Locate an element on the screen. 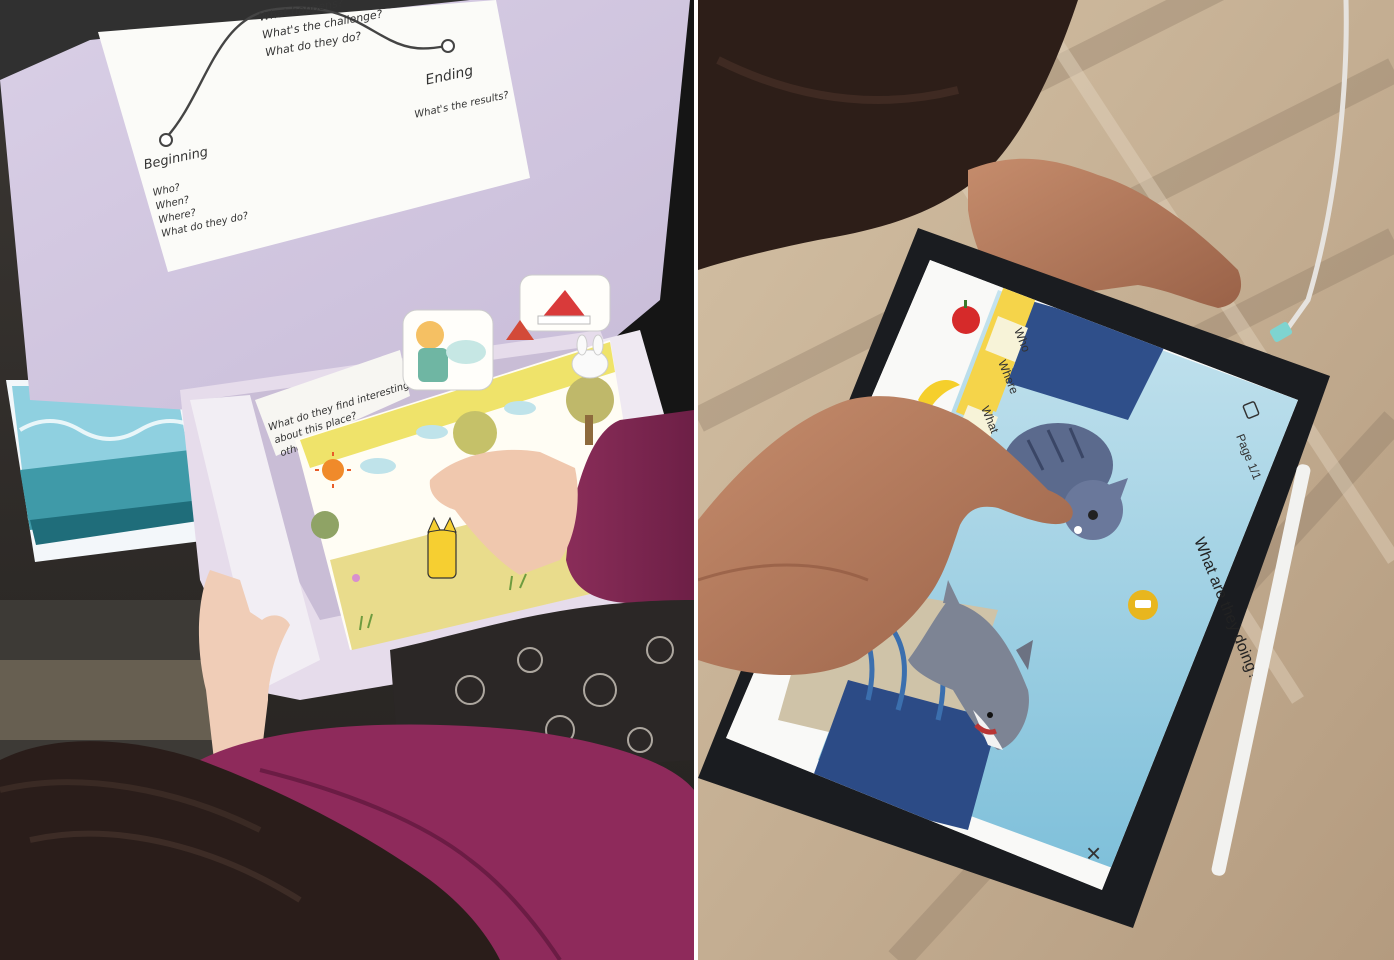  fairy-sticker is located at coordinates (448, 350).